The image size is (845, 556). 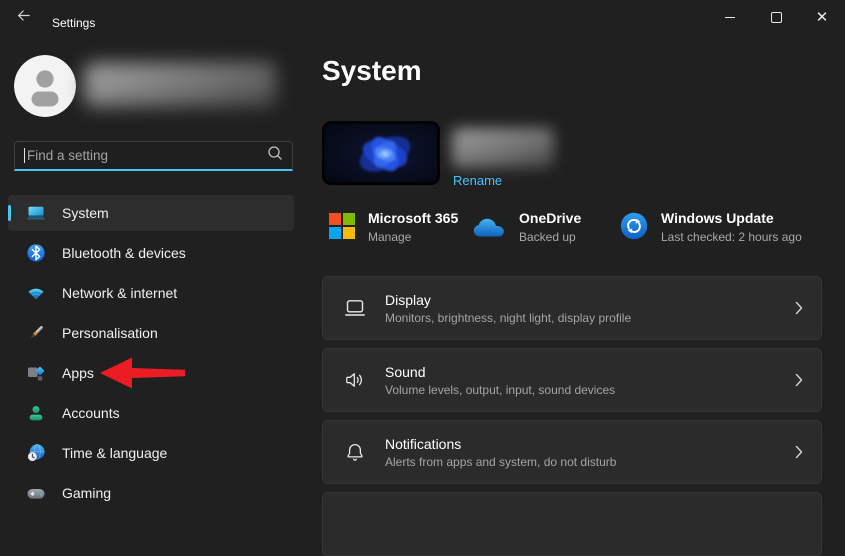 I want to click on card-subtitle: Backed up, so click(x=547, y=237).